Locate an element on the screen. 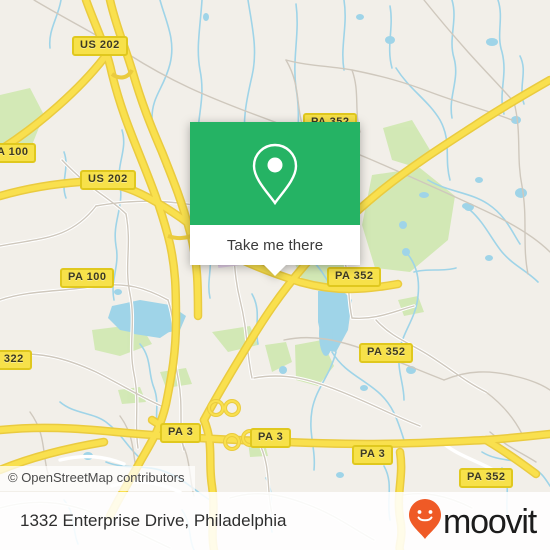  address-label: 1332 Enterprise Drive, Philadelphia is located at coordinates (153, 520).